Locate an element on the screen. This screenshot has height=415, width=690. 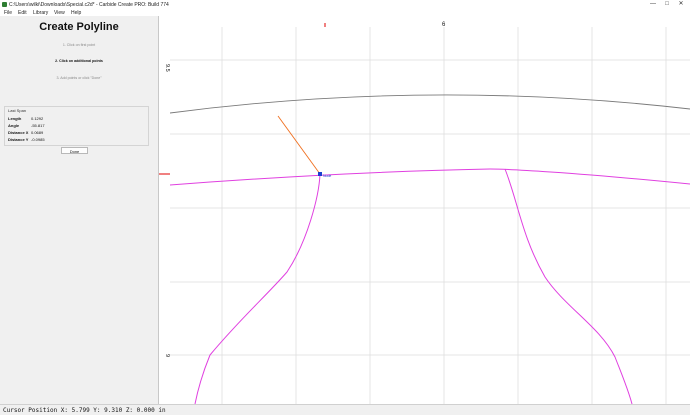
length-value: 0.1292 is located at coordinates (37, 118).